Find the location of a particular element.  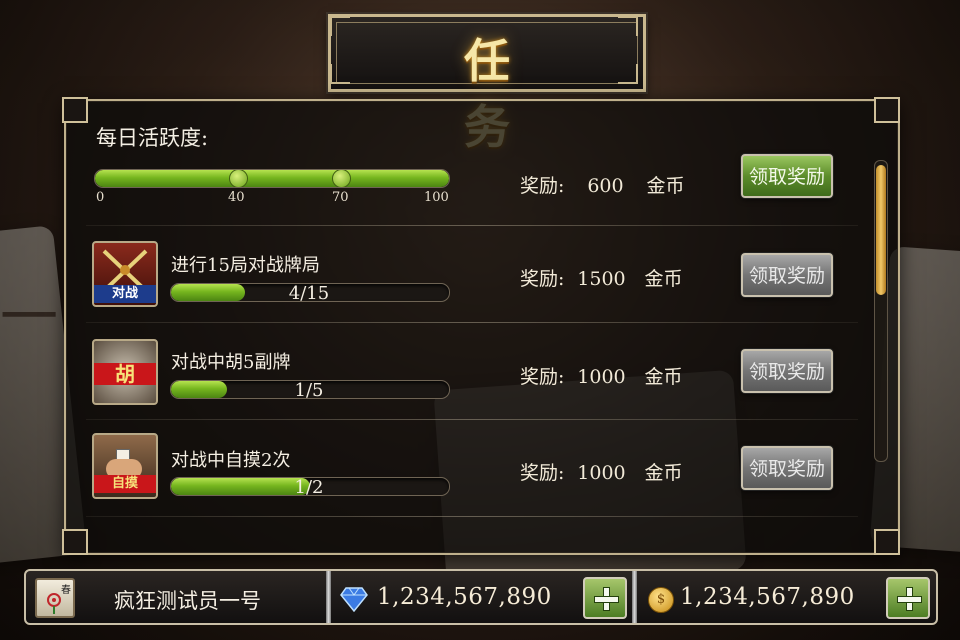

icon-caption: 对战 is located at coordinates (125, 294).